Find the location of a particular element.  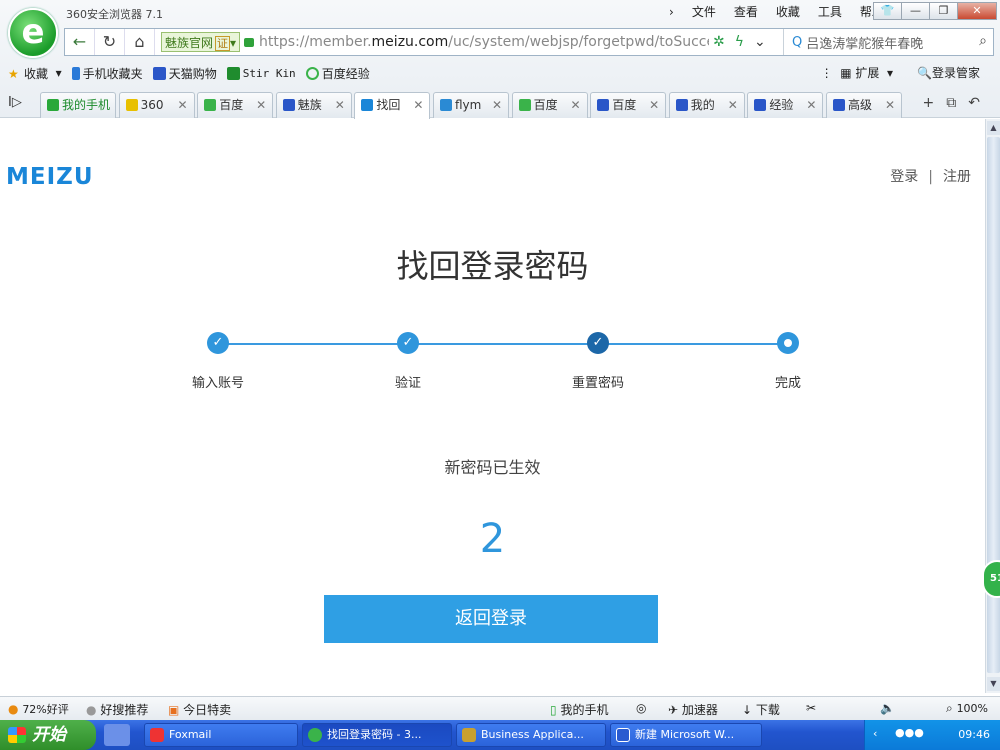

scroll-up-icon: ▲ is located at coordinates (993, 128).